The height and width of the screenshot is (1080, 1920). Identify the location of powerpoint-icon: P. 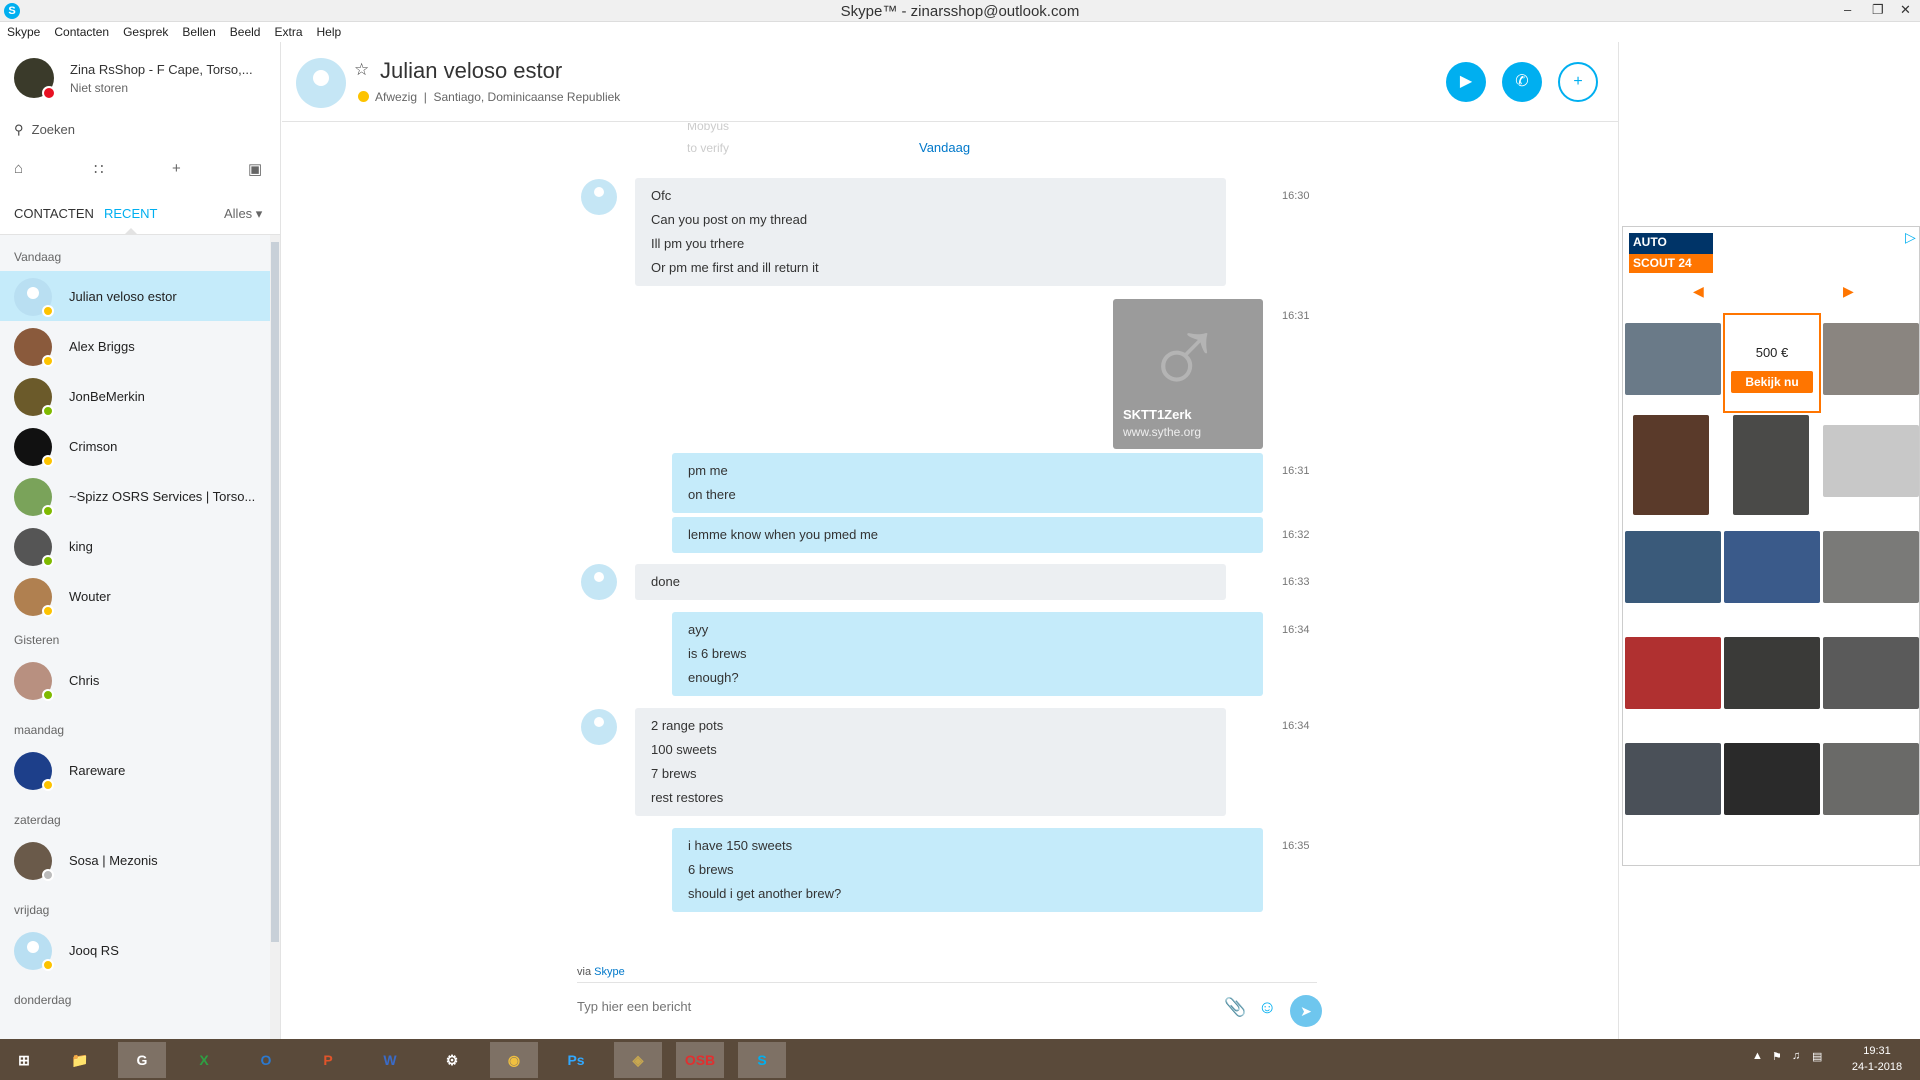
(328, 1060).